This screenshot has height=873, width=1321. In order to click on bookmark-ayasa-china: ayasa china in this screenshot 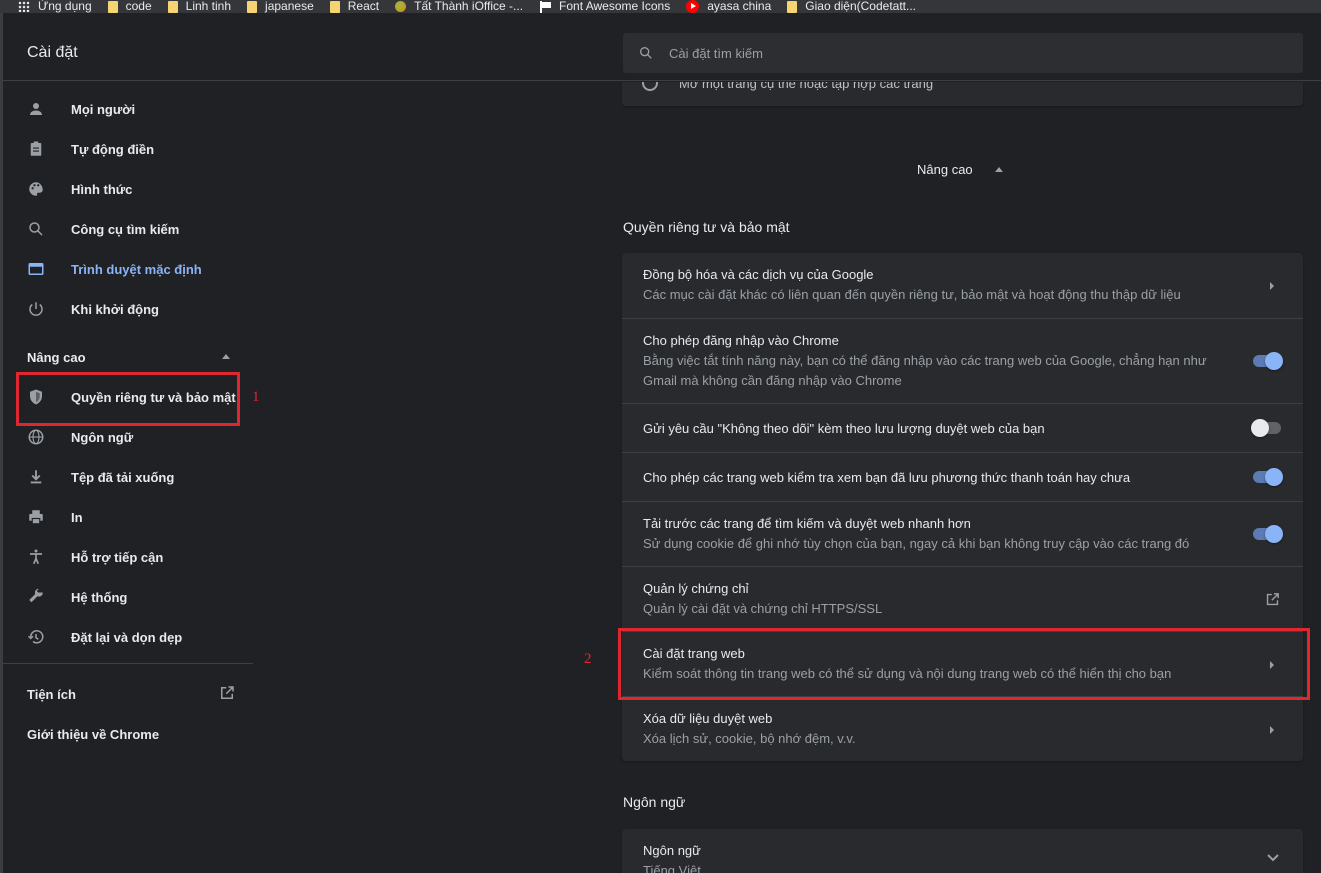, I will do `click(728, 6)`.